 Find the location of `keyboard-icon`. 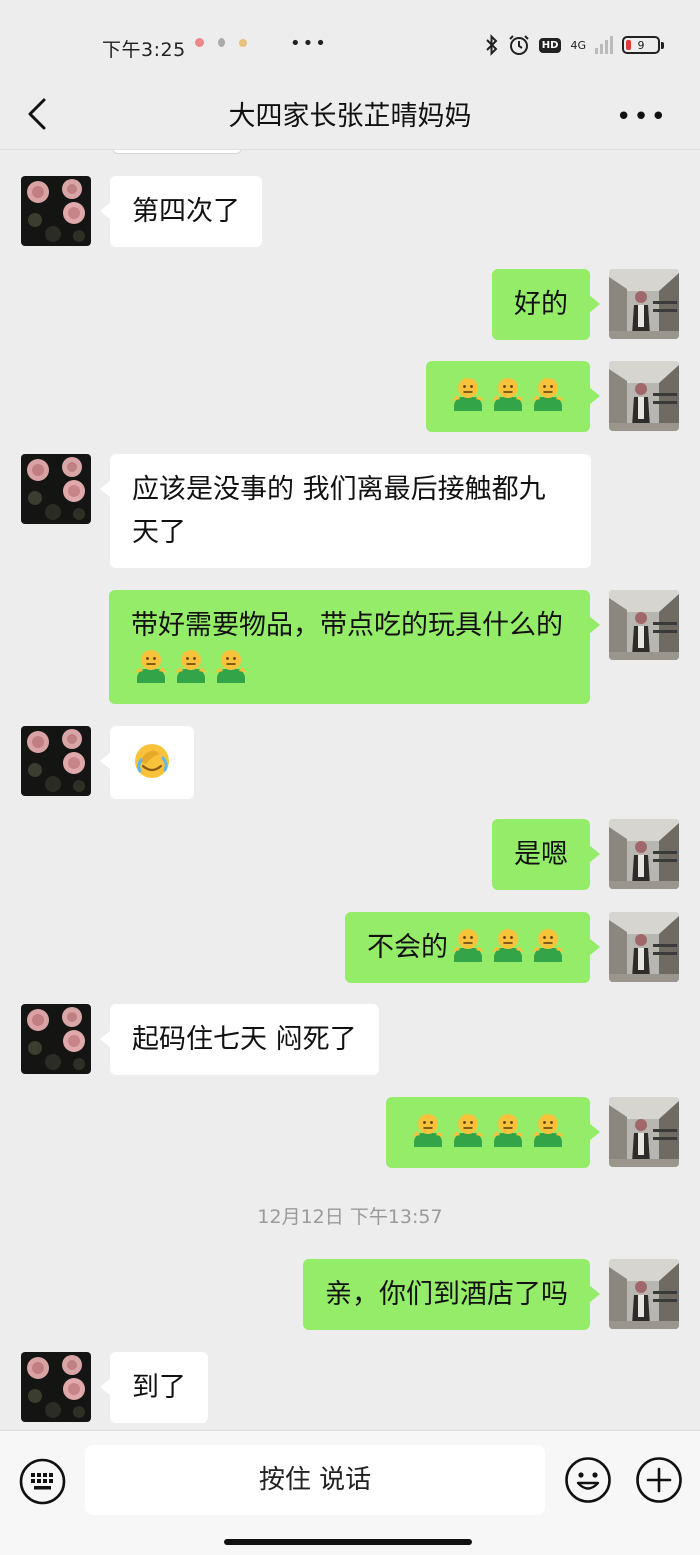

keyboard-icon is located at coordinates (42, 1481).